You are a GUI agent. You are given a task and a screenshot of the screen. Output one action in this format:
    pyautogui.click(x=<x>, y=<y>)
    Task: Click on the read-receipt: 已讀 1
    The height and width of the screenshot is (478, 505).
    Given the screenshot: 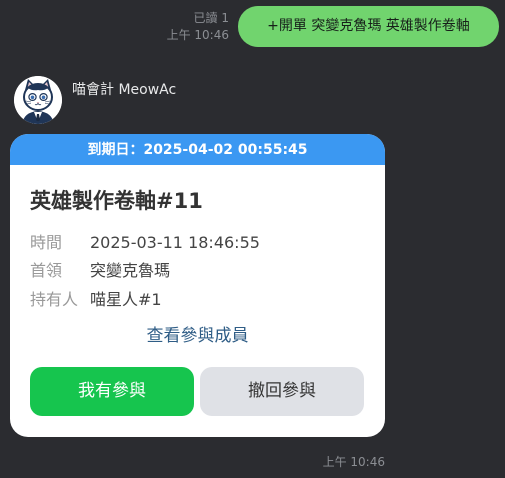 What is the action you would take?
    pyautogui.click(x=211, y=18)
    